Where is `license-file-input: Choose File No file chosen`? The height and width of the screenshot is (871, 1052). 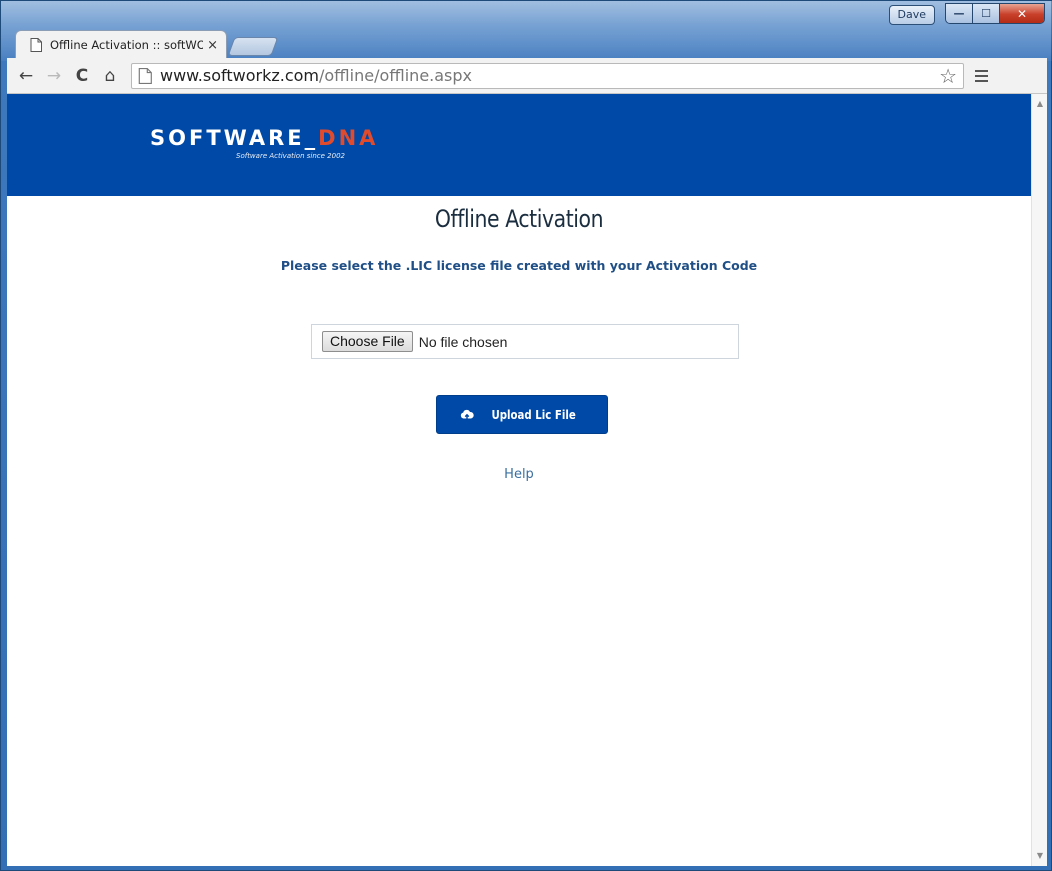
license-file-input: Choose File No file chosen is located at coordinates (525, 341).